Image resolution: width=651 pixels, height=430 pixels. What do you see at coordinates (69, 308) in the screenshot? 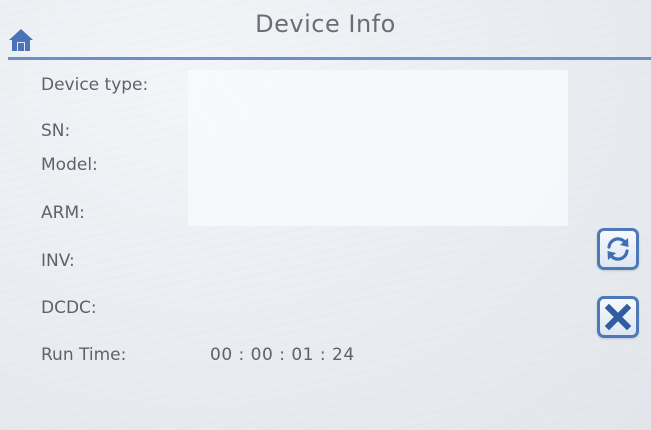
I see `dcdc-label: DCDC:` at bounding box center [69, 308].